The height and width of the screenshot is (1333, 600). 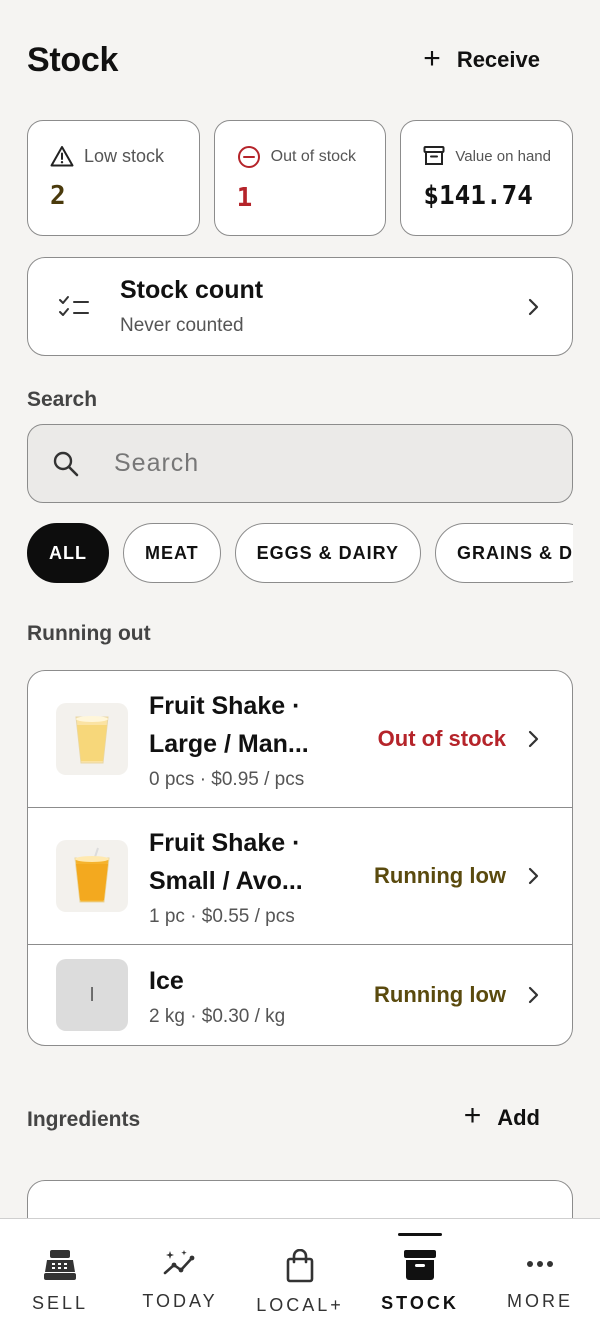 What do you see at coordinates (300, 1305) in the screenshot?
I see `nav-label: LOCAL+` at bounding box center [300, 1305].